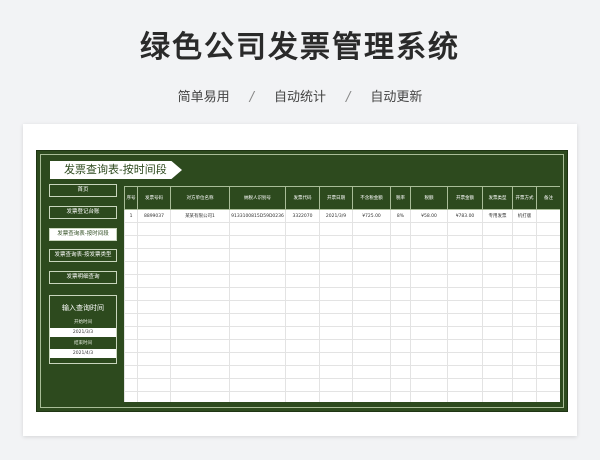 This screenshot has width=600, height=460. I want to click on table-cell: 机打版, so click(524, 216).